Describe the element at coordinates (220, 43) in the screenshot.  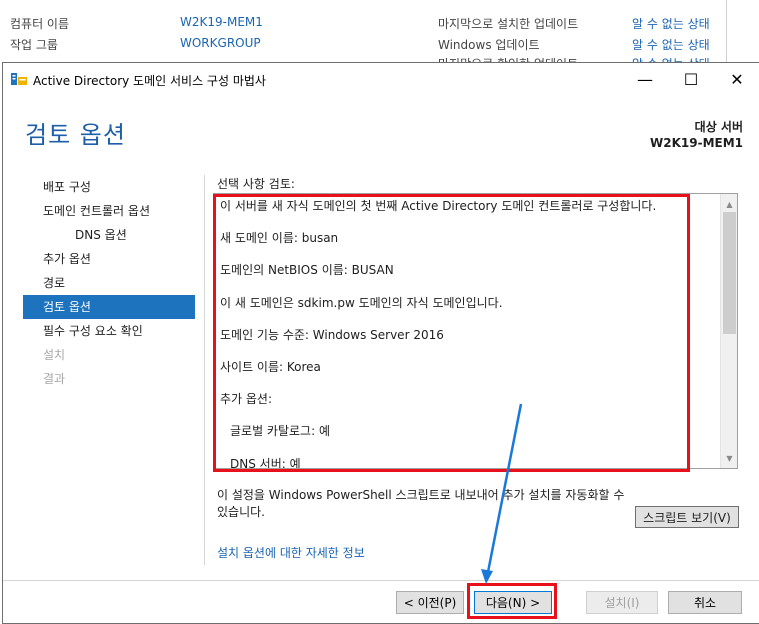
I see `workgroup-value: WORKGROUP` at that location.